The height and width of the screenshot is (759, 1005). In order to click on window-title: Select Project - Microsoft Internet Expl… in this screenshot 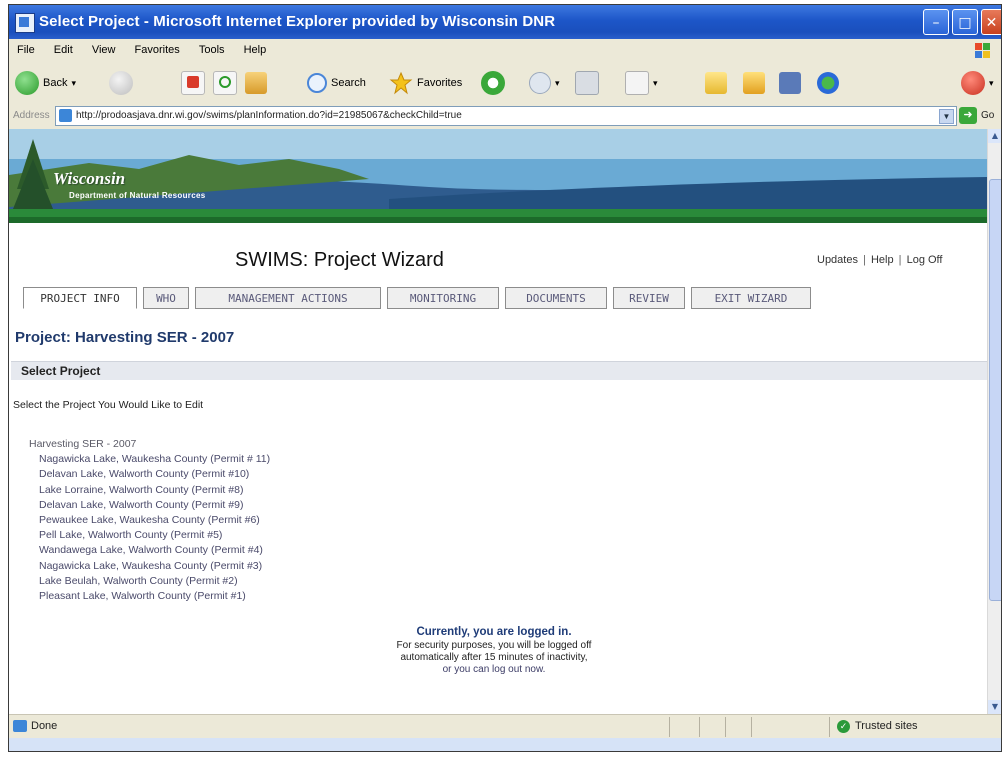, I will do `click(297, 21)`.